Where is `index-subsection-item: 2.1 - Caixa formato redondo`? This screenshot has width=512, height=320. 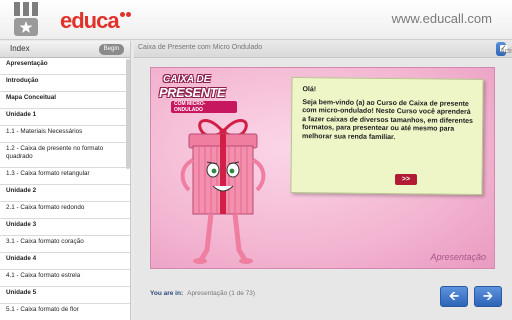 index-subsection-item: 2.1 - Caixa formato redondo is located at coordinates (65, 210).